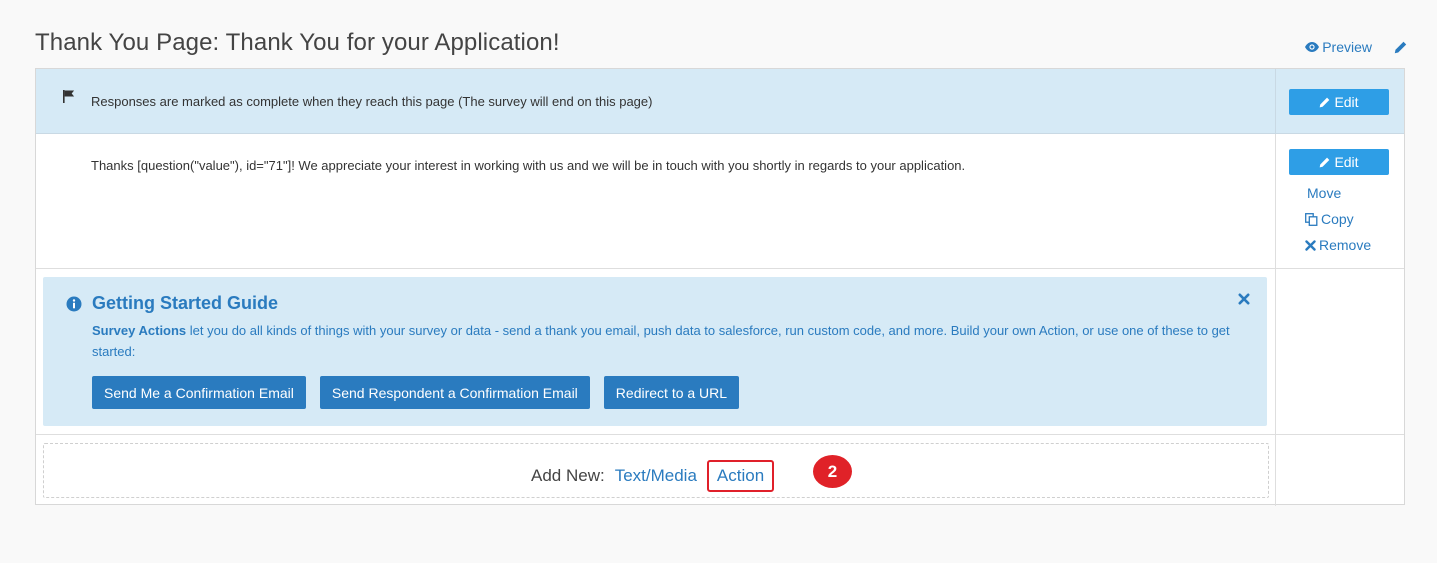  Describe the element at coordinates (1339, 162) in the screenshot. I see `text-block-edit-button: Edit` at that location.